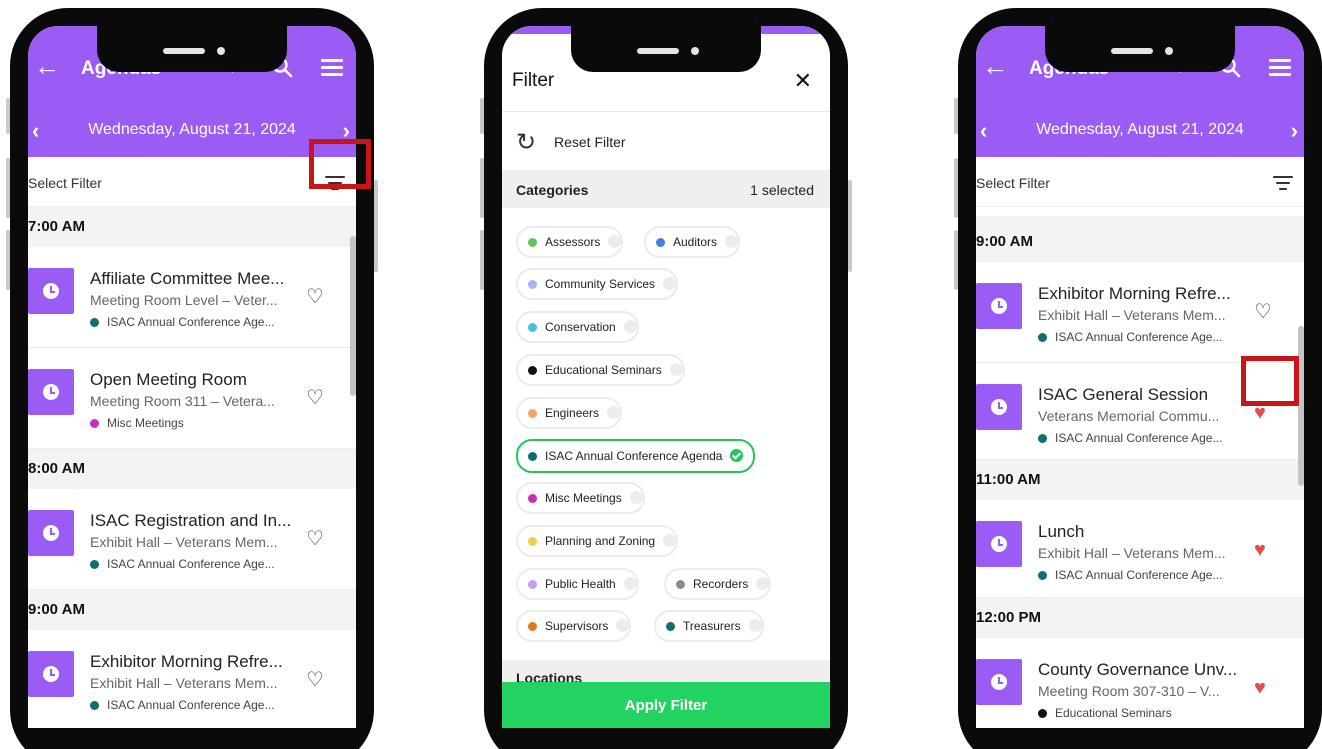 This screenshot has width=1322, height=749. I want to click on category-label: Misc Meetings, so click(145, 423).